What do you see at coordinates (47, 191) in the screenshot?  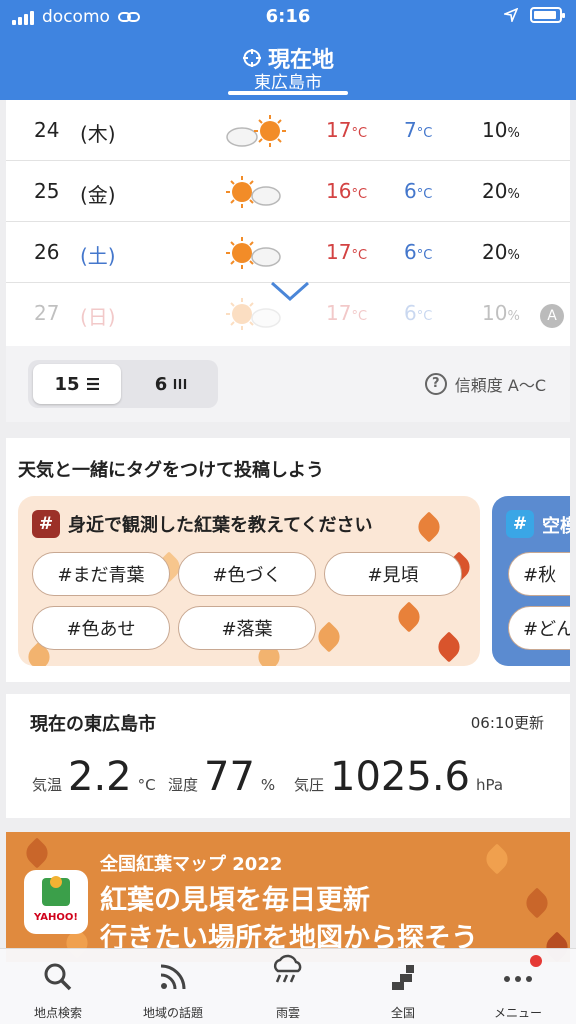 I see `forecast-date: 25` at bounding box center [47, 191].